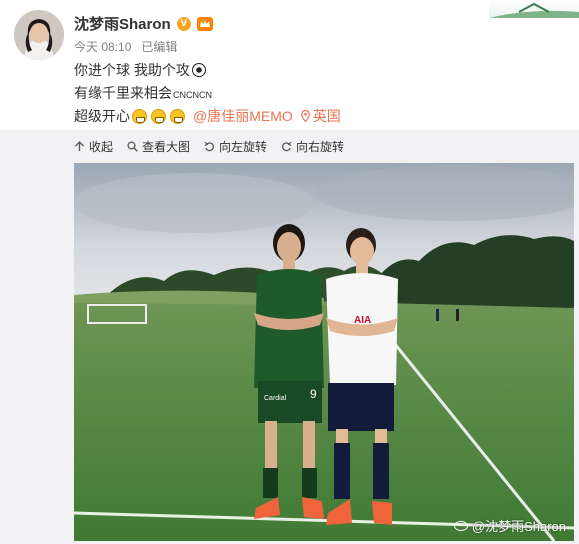 The height and width of the screenshot is (544, 579). I want to click on jersey-number: 9, so click(313, 394).